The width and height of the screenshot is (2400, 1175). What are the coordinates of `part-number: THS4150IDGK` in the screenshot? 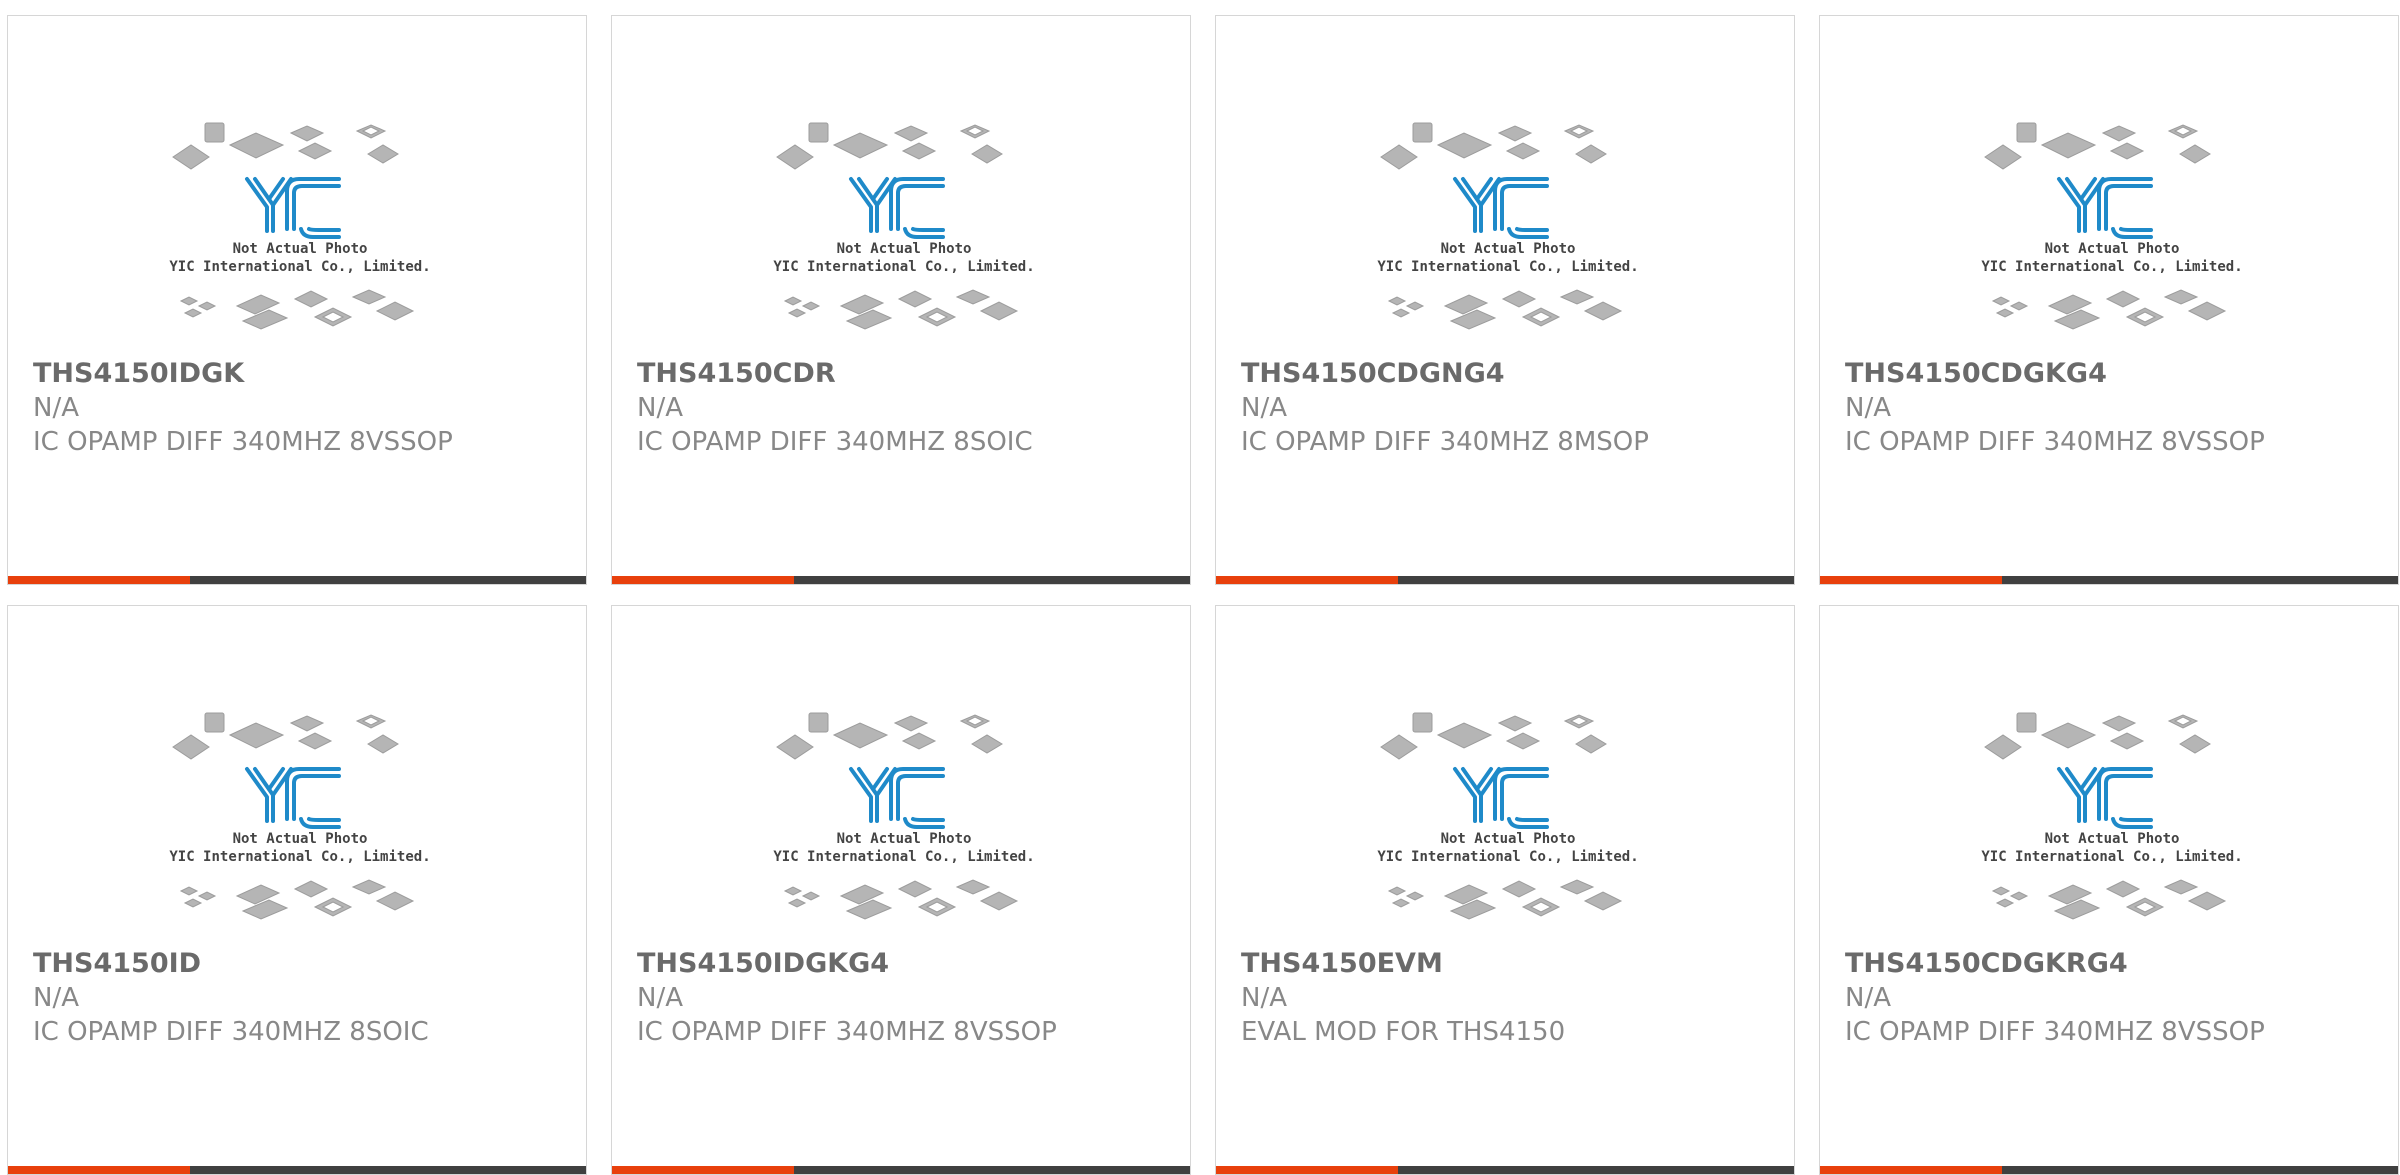 It's located at (138, 373).